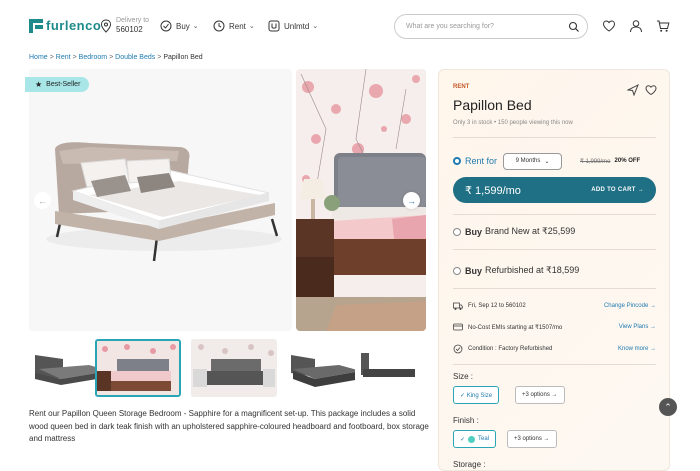 The height and width of the screenshot is (471, 700). Describe the element at coordinates (532, 439) in the screenshot. I see `finish-more-options: +3 options →` at that location.